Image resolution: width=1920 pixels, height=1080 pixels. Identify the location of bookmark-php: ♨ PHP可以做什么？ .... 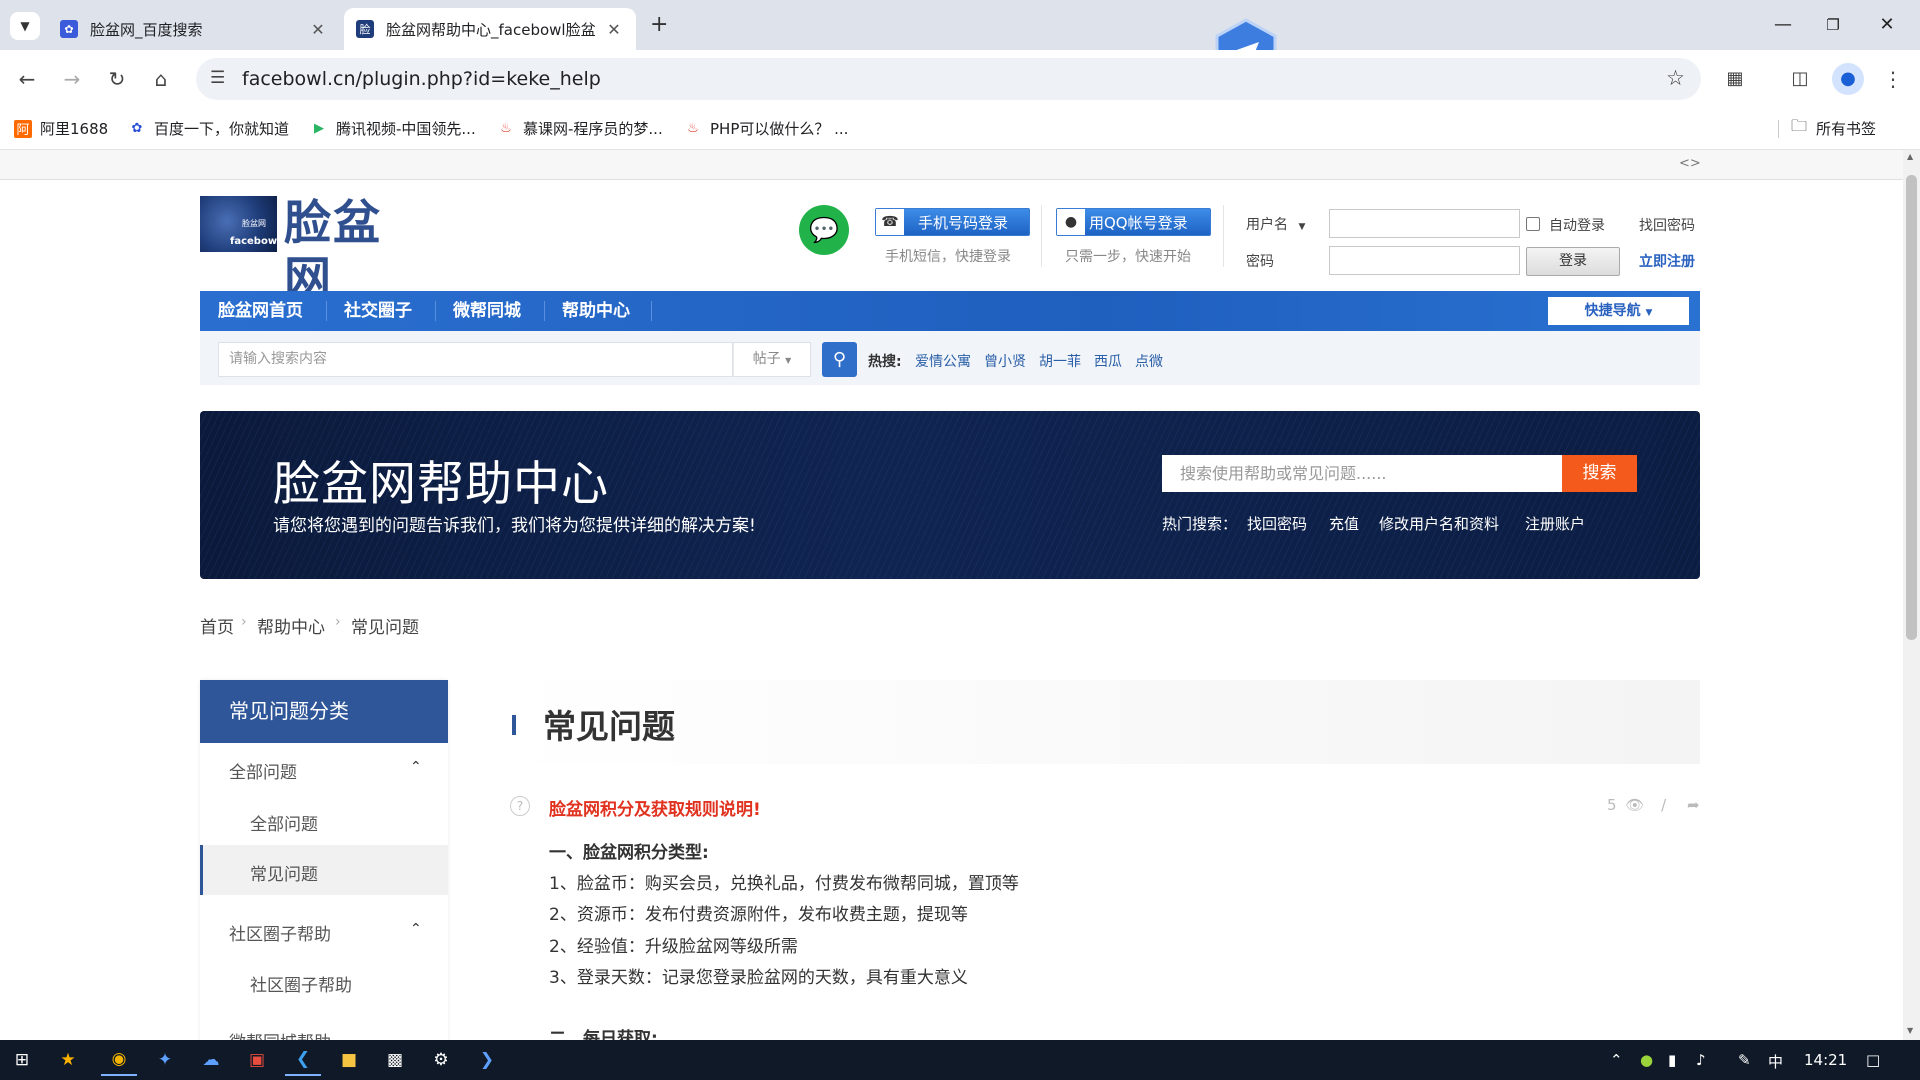
(766, 128).